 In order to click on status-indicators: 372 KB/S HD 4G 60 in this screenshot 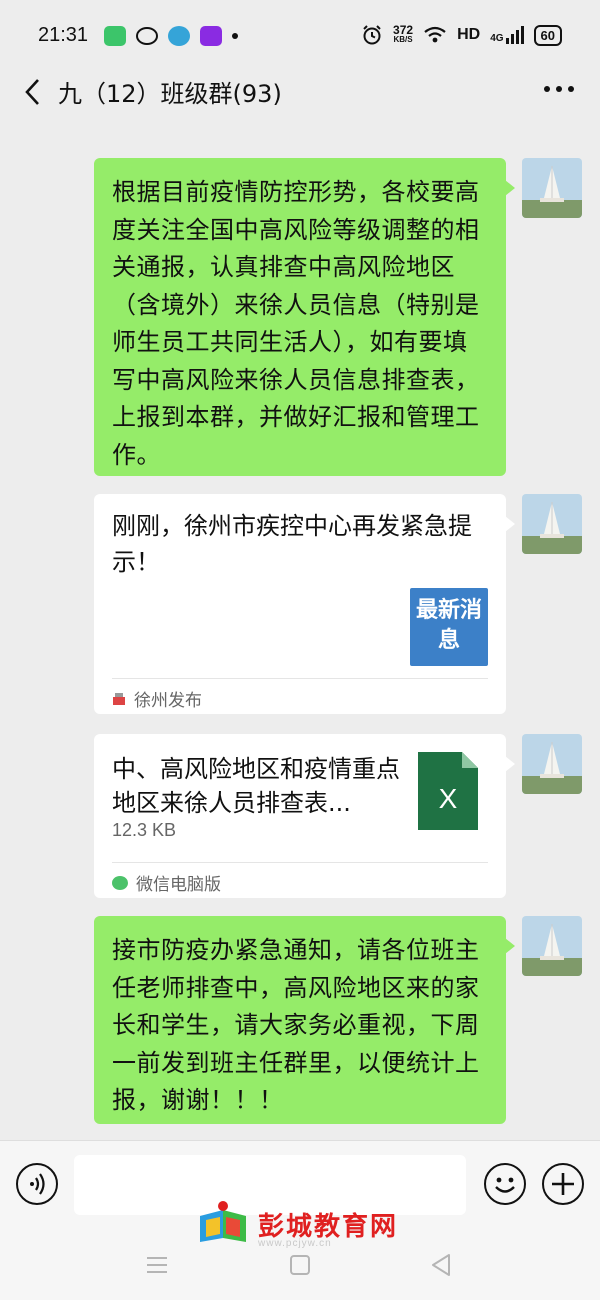, I will do `click(461, 35)`.